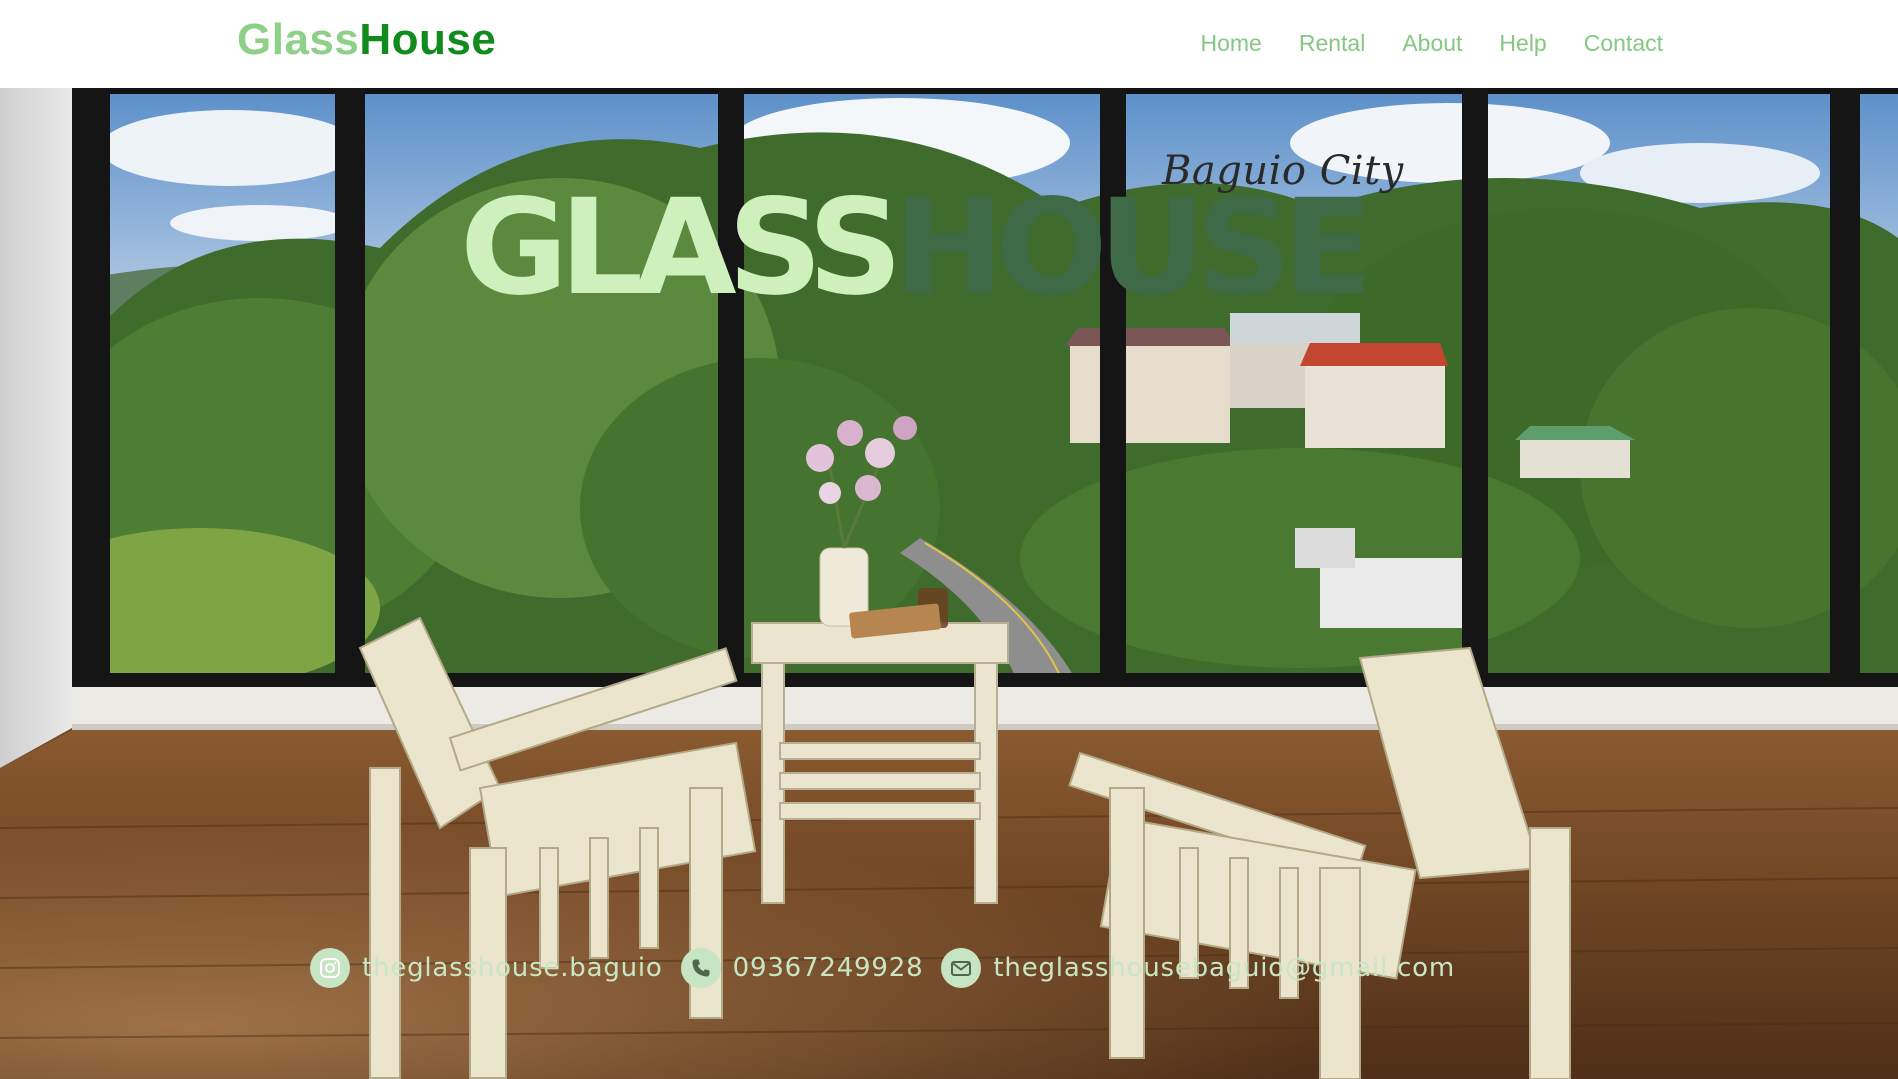 The image size is (1898, 1079). I want to click on instagram-icon, so click(330, 968).